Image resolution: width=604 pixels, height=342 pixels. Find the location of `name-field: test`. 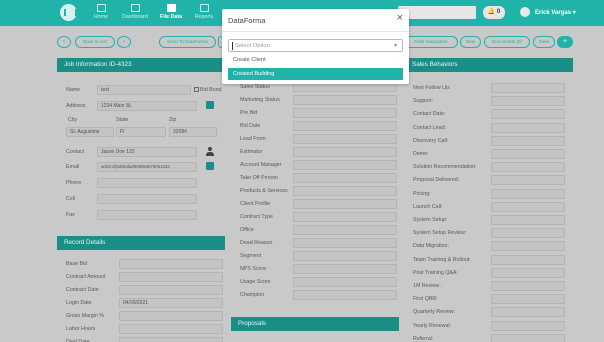

name-field: test is located at coordinates (144, 90).